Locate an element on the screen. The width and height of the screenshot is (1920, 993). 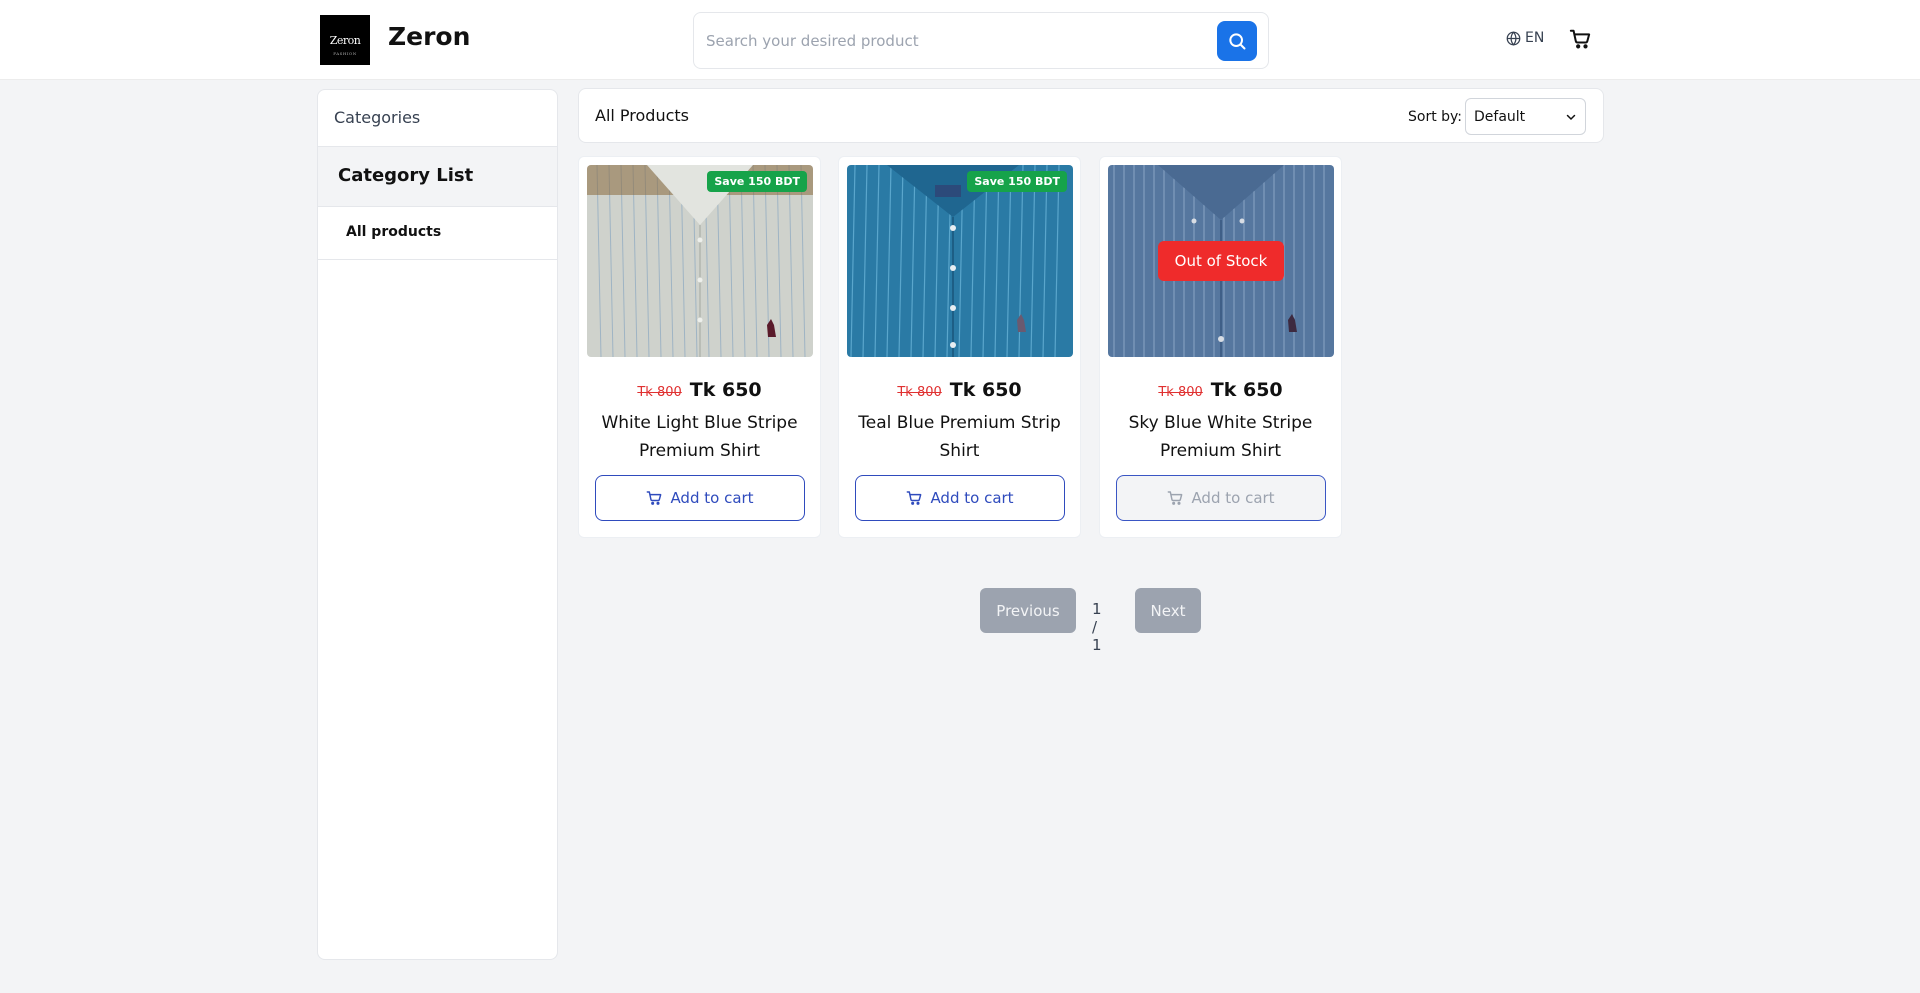
header: Zeron FASHION Zeron EN is located at coordinates (960, 40).